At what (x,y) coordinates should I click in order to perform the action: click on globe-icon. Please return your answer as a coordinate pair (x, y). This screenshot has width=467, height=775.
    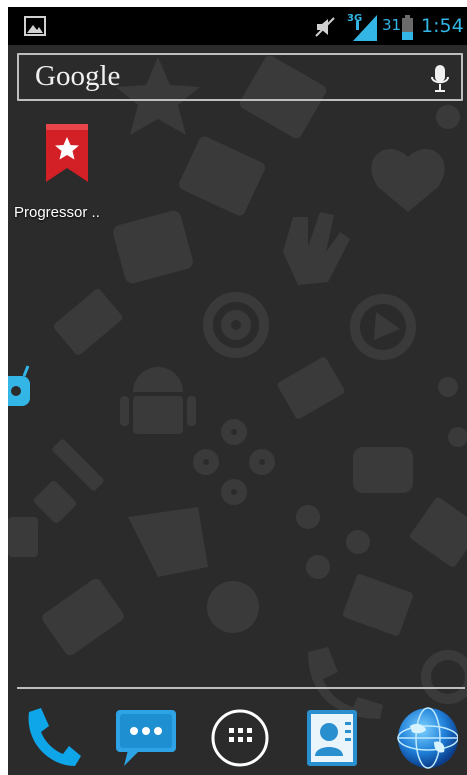
    Looking at the image, I should click on (426, 737).